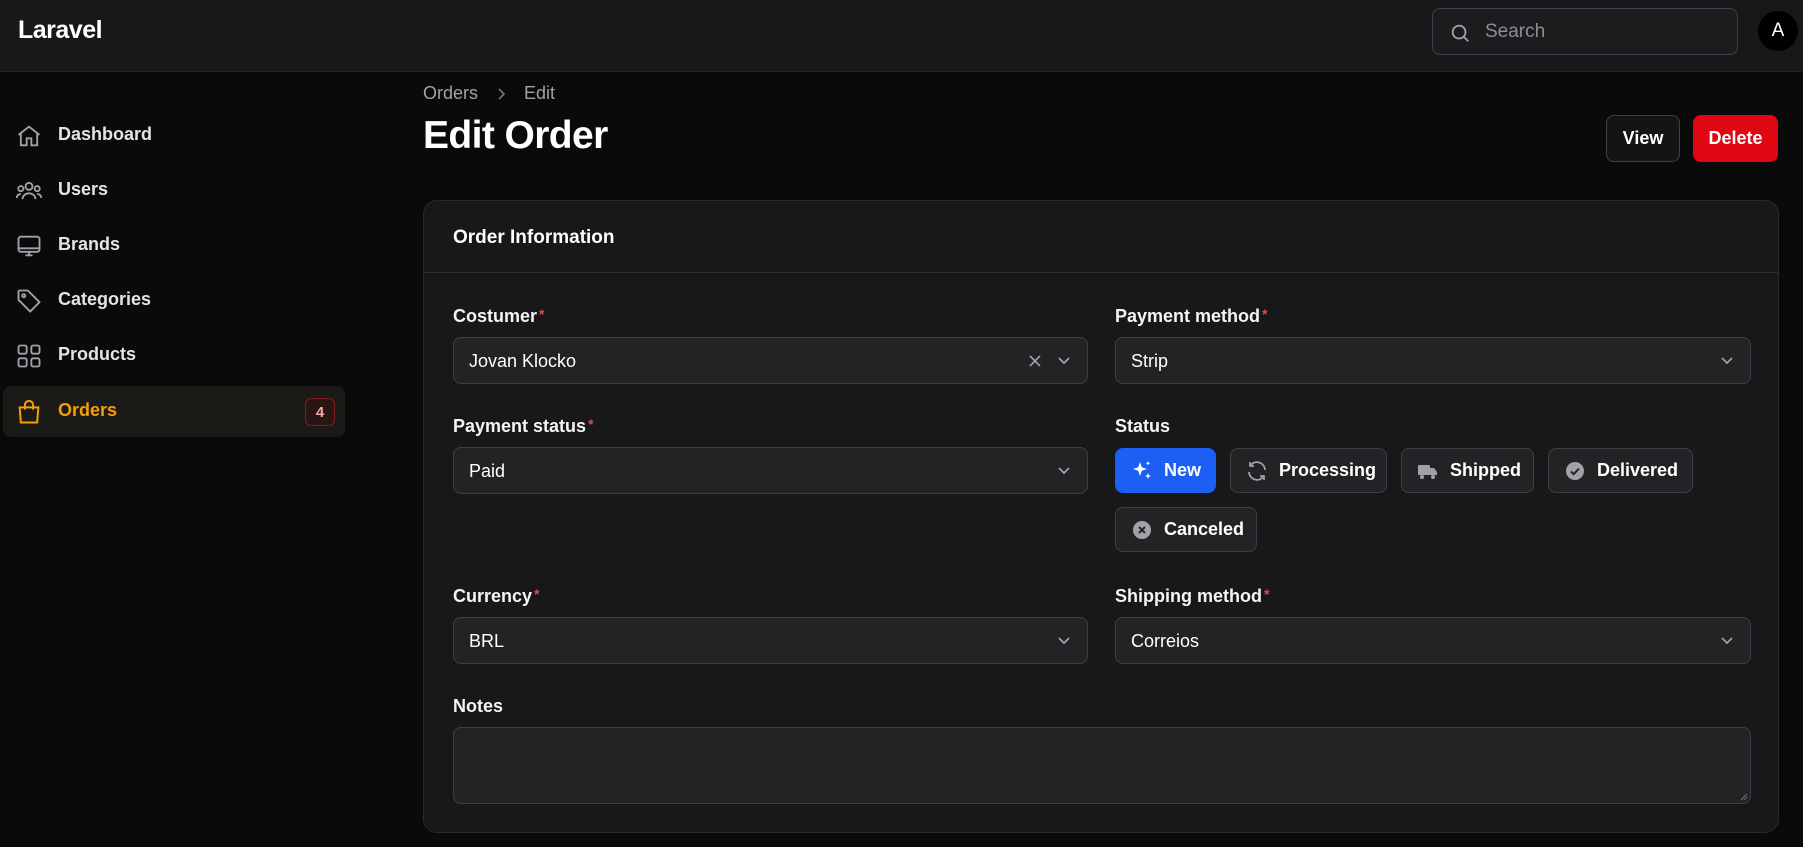 The height and width of the screenshot is (847, 1803). I want to click on sidebar-item-brands: Brands, so click(174, 245).